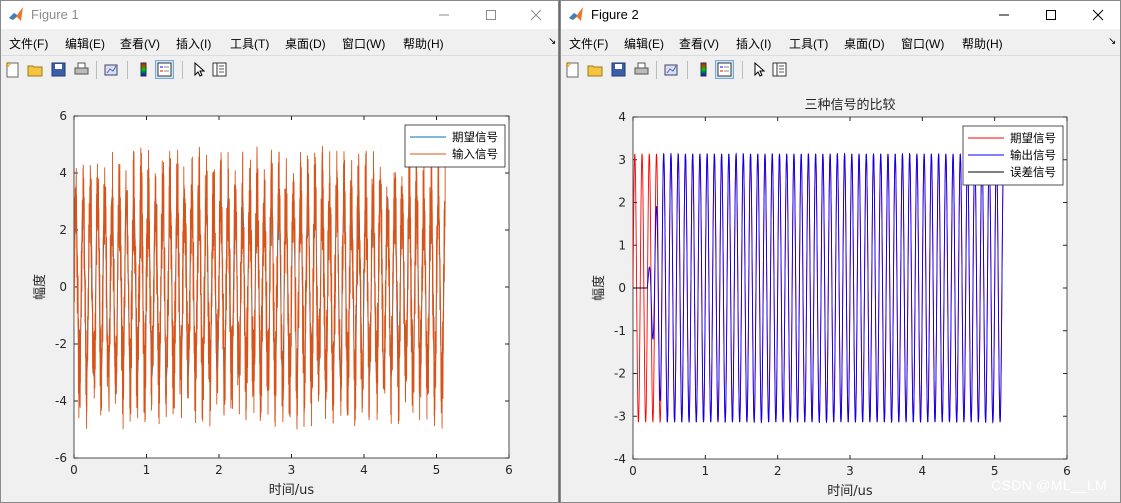  Describe the element at coordinates (61, 401) in the screenshot. I see `y-tick-label: -4` at that location.